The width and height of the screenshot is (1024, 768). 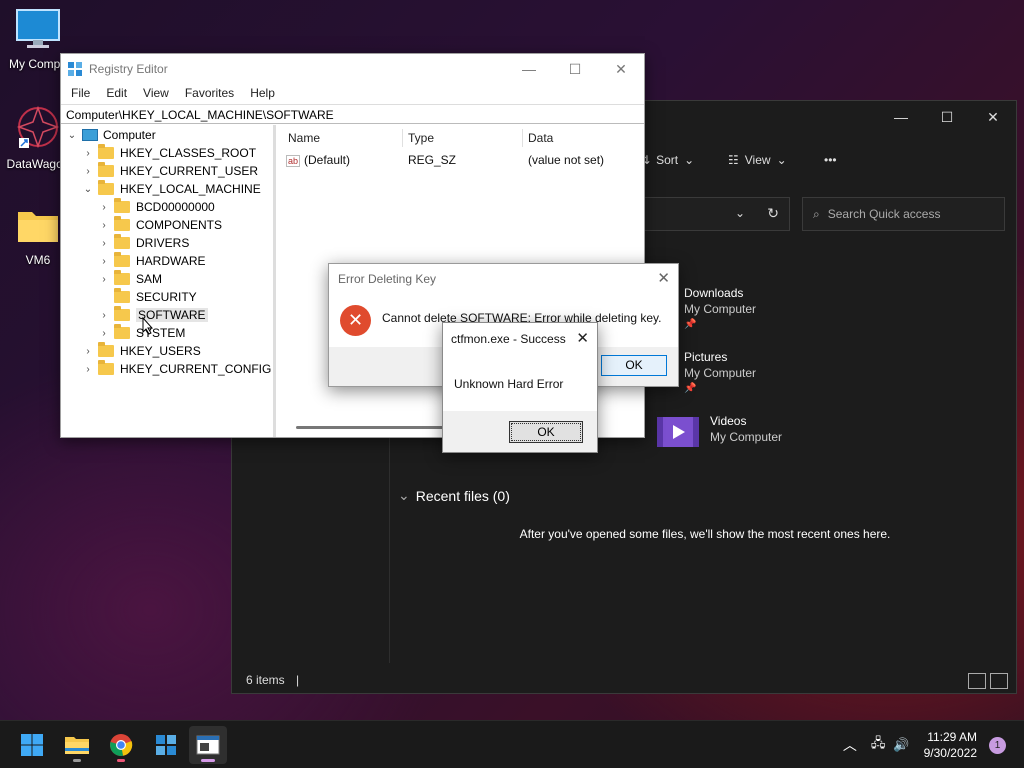 I want to click on chevron-up-icon: ︿, so click(x=850, y=745).